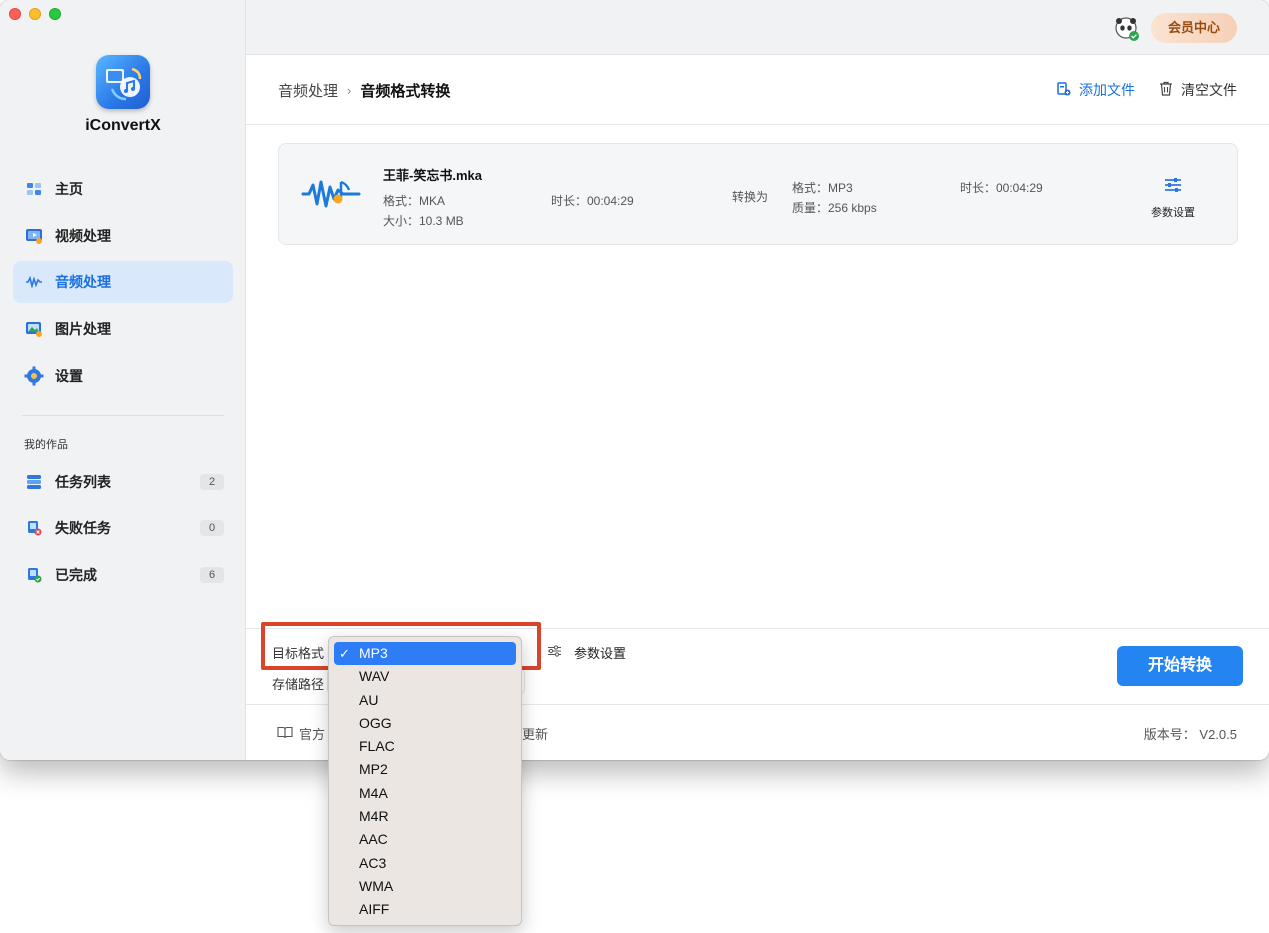 The height and width of the screenshot is (933, 1269). I want to click on output-format: 格式：MP3, so click(822, 188).